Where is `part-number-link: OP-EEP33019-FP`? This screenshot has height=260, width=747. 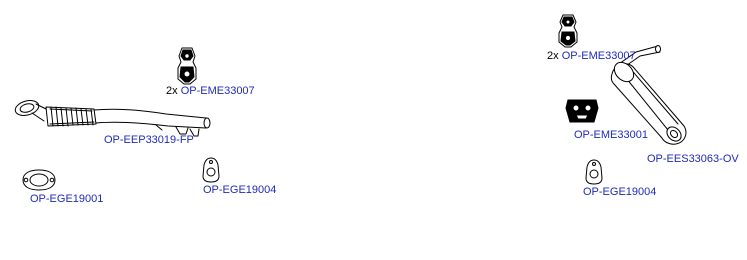
part-number-link: OP-EEP33019-FP is located at coordinates (149, 140).